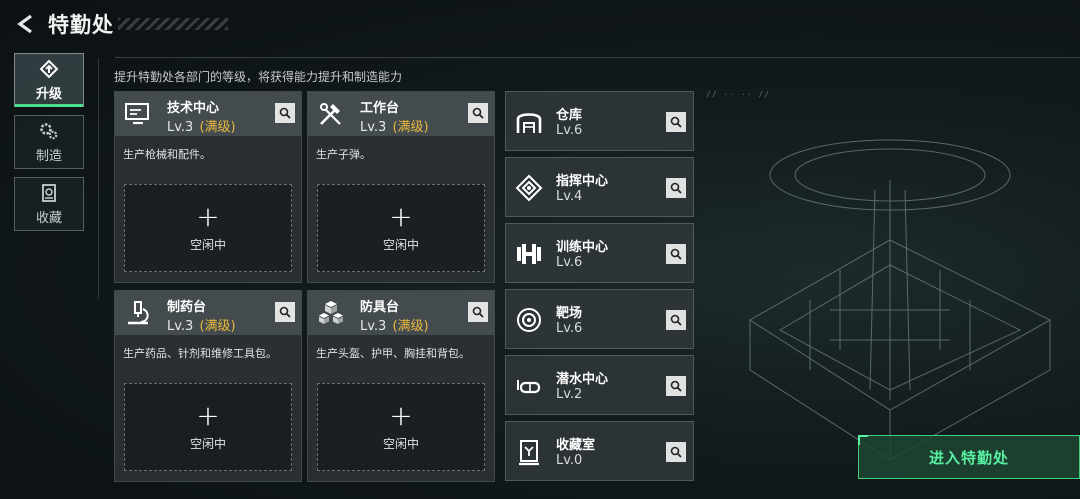 This screenshot has height=499, width=1080. Describe the element at coordinates (49, 142) in the screenshot. I see `tab-craft: 制造` at that location.